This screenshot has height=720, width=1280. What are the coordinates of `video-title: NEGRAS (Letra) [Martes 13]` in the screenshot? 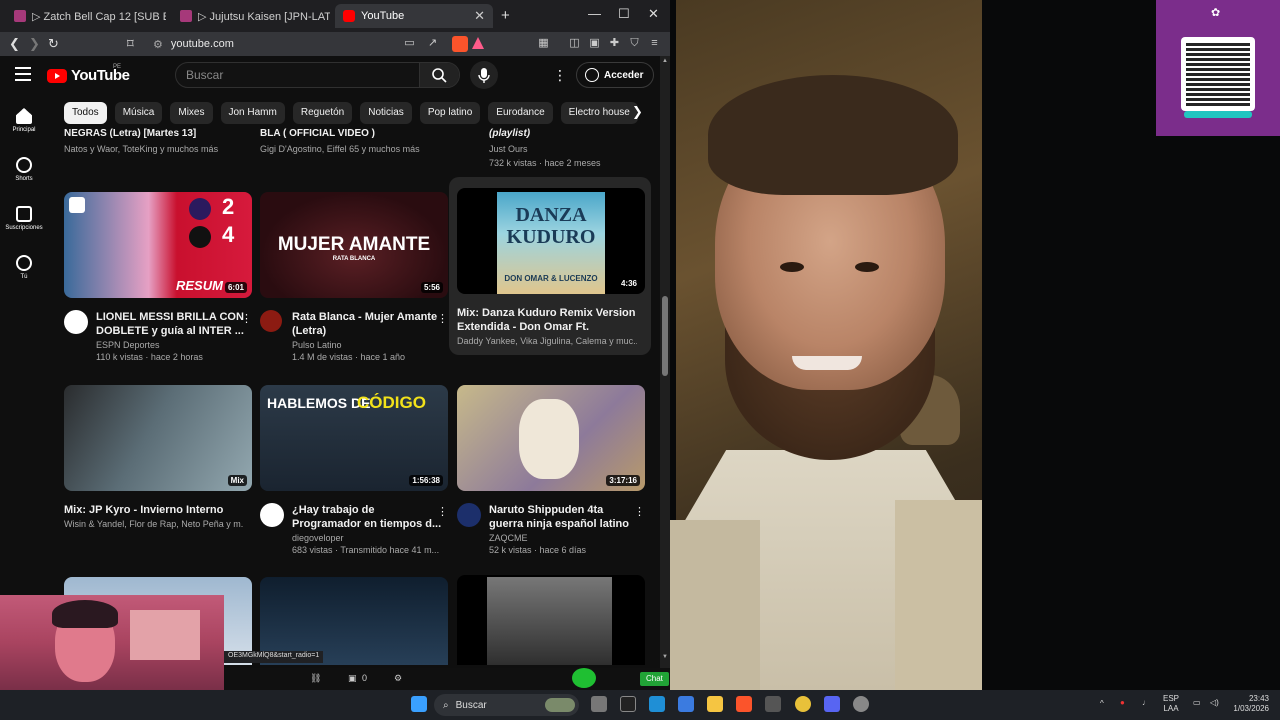 It's located at (130, 133).